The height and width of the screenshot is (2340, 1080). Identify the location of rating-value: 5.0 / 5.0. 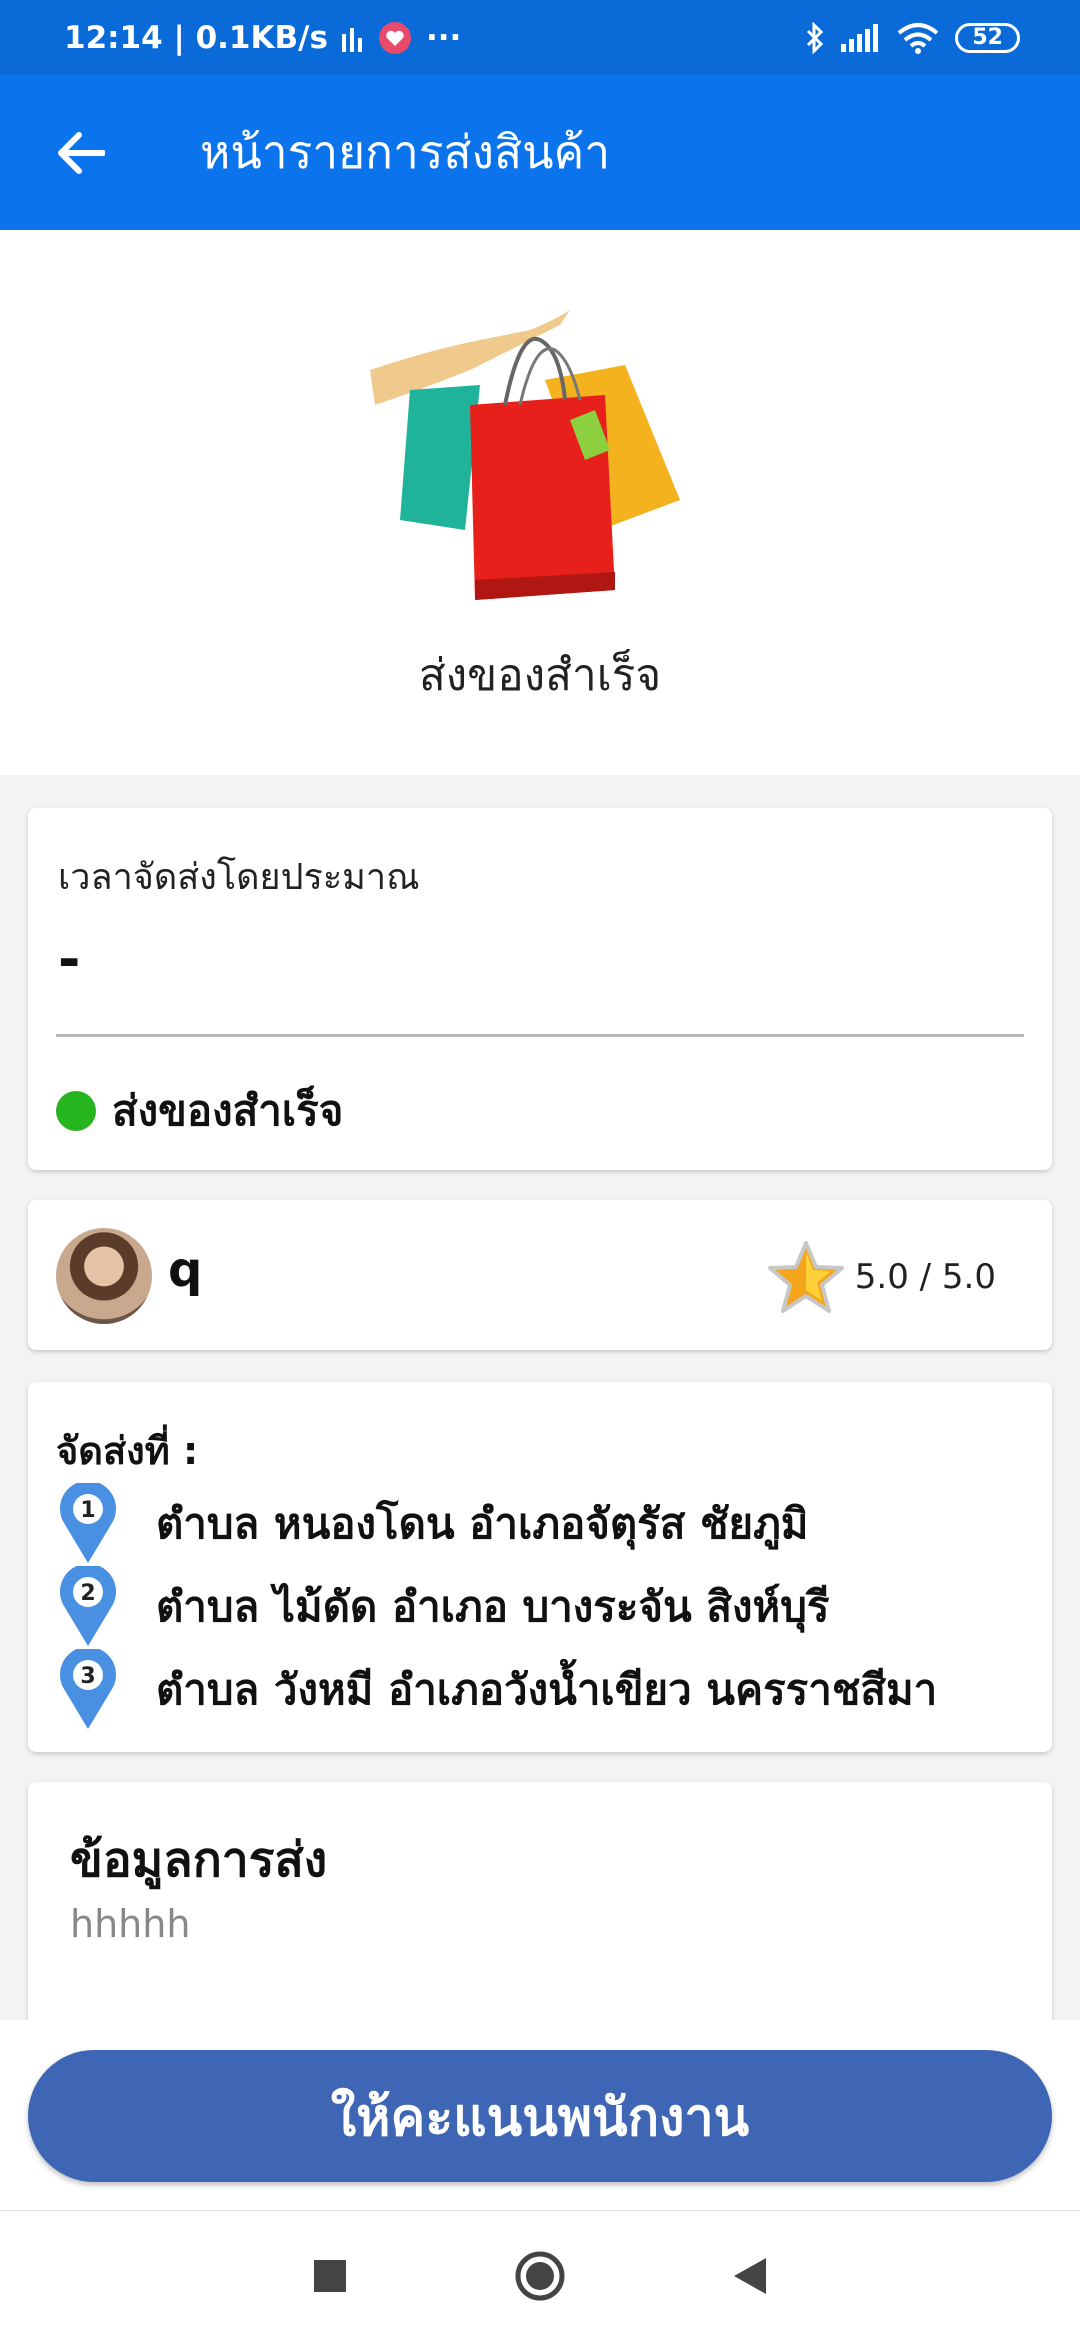
(925, 1277).